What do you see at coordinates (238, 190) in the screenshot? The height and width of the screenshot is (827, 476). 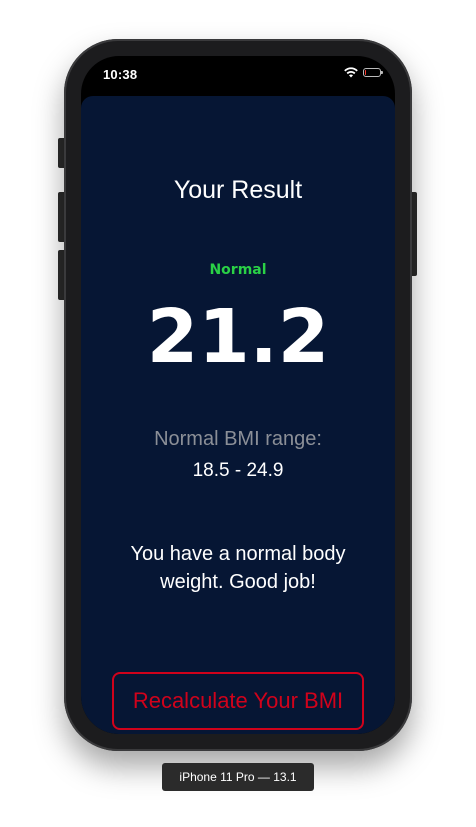 I see `page-title: Your Result` at bounding box center [238, 190].